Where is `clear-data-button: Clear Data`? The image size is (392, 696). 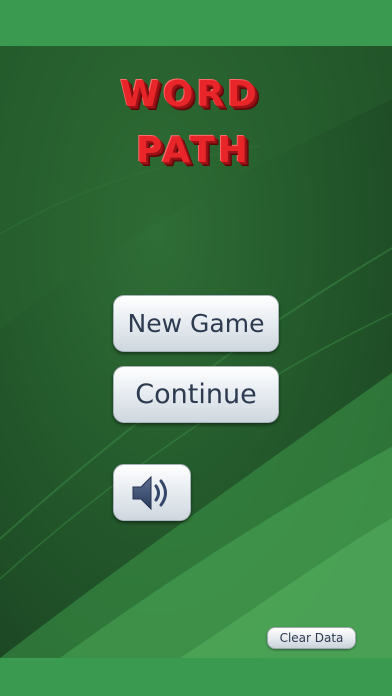 clear-data-button: Clear Data is located at coordinates (311, 638).